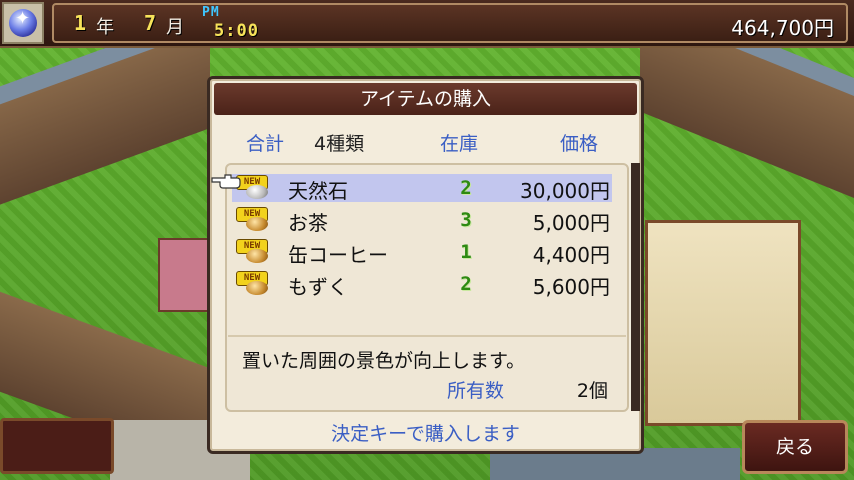  What do you see at coordinates (723, 323) in the screenshot?
I see `tatami-room` at bounding box center [723, 323].